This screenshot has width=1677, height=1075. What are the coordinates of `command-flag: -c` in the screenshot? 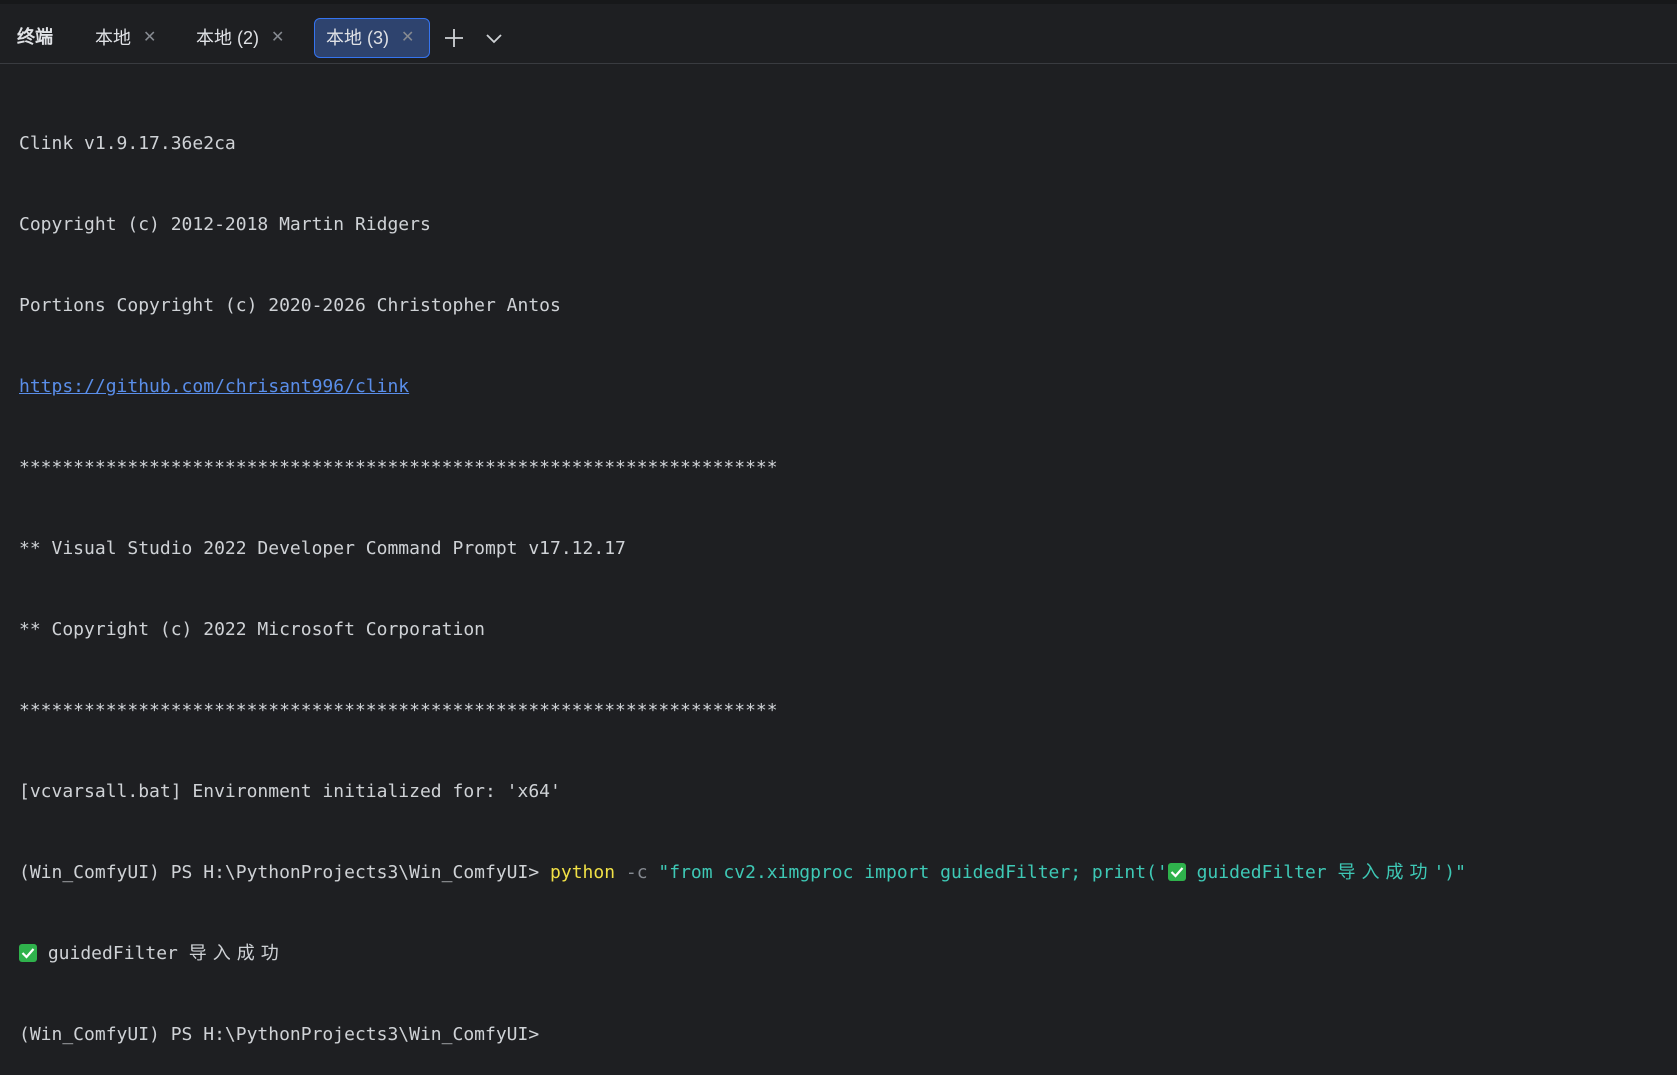 It's located at (637, 872).